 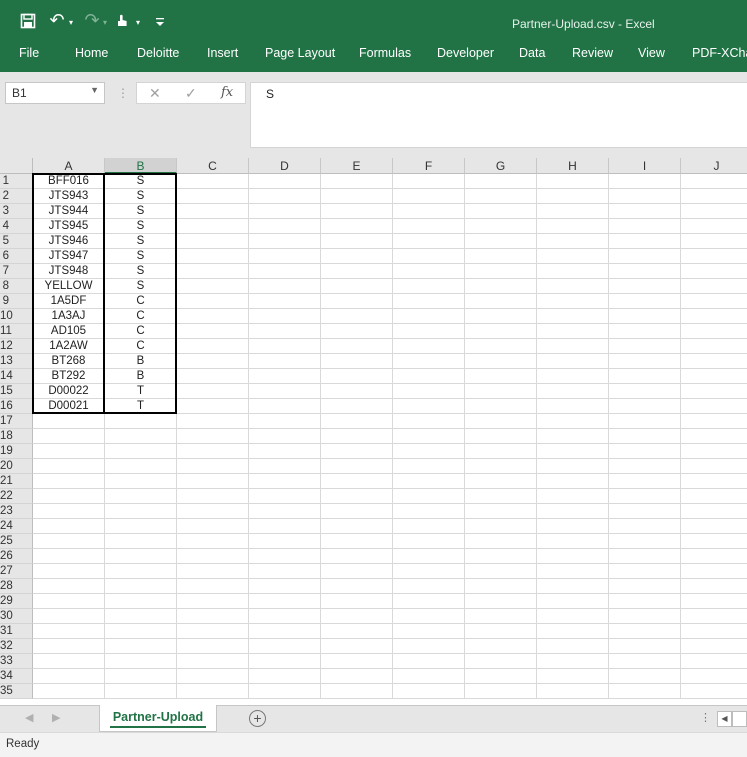 I want to click on cell-j22, so click(x=714, y=496).